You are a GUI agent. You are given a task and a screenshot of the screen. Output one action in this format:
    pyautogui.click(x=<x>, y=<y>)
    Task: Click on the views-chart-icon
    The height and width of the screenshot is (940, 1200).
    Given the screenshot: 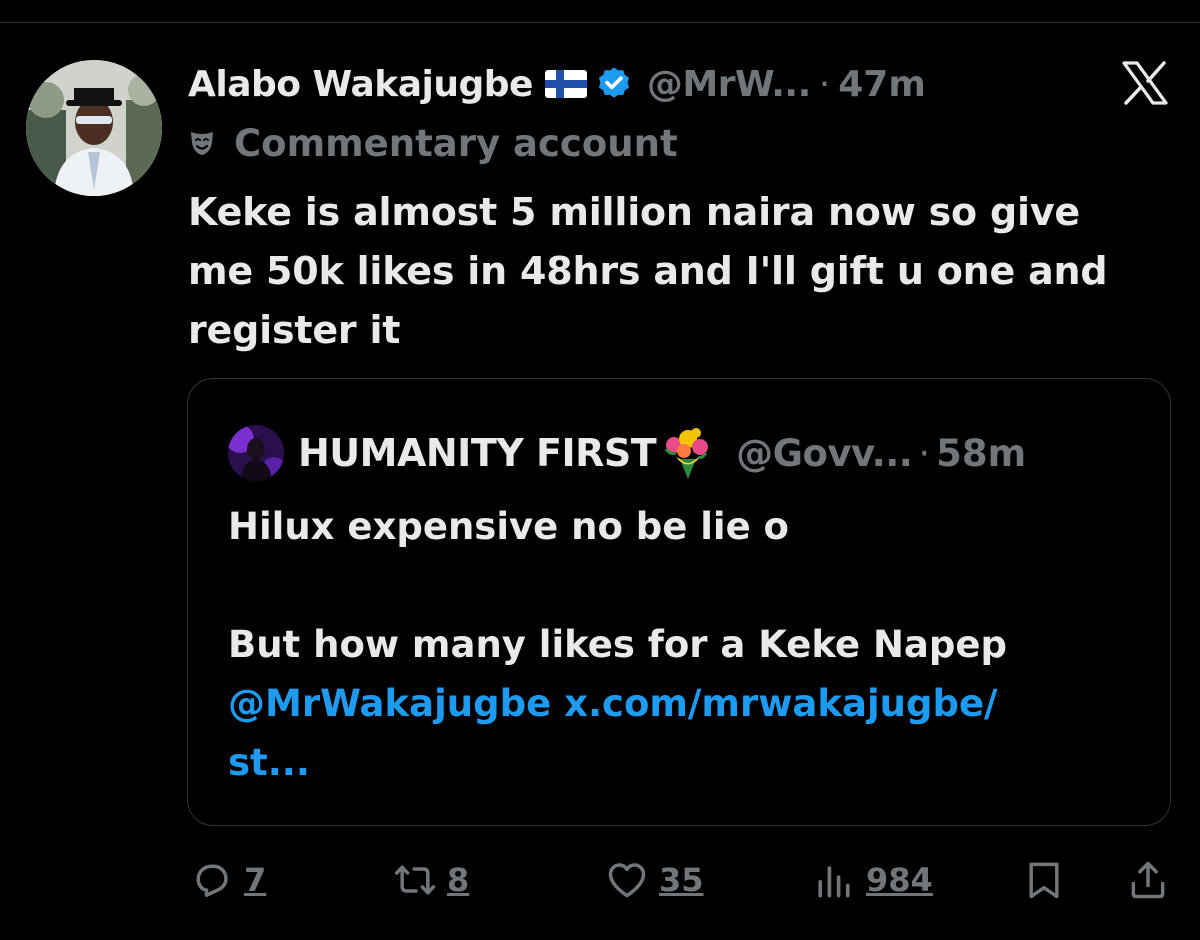 What is the action you would take?
    pyautogui.click(x=834, y=882)
    